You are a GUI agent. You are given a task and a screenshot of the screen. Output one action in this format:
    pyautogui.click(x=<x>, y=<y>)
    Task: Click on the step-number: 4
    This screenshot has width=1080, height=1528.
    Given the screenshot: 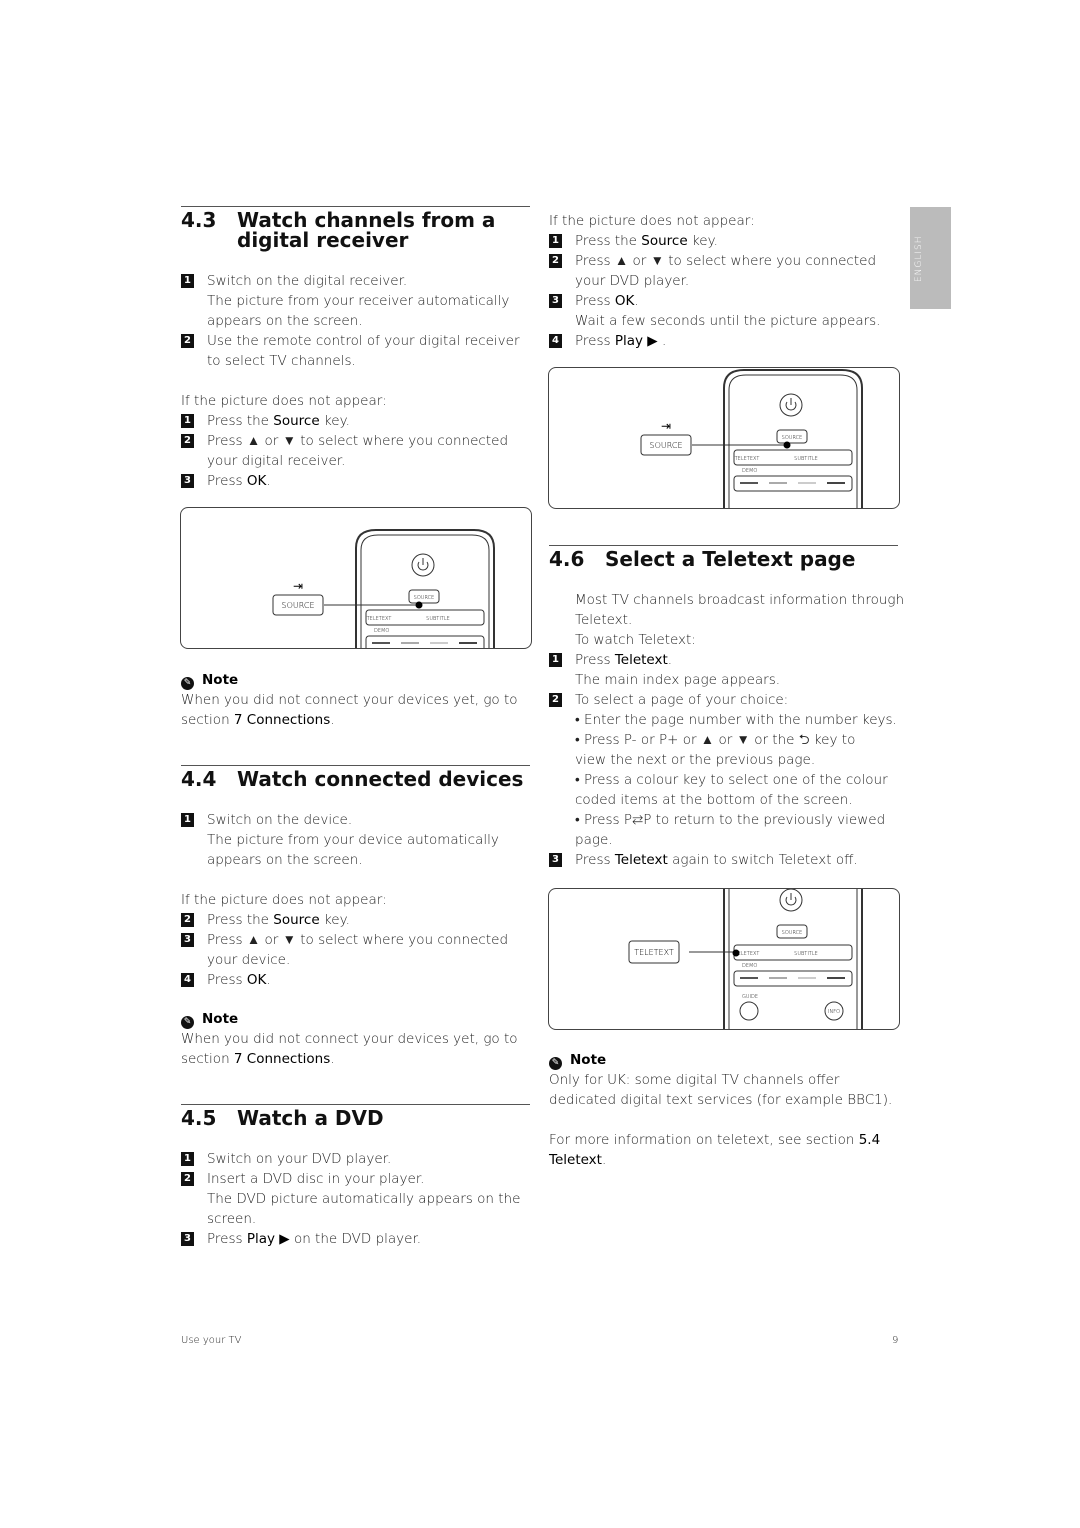 What is the action you would take?
    pyautogui.click(x=555, y=341)
    